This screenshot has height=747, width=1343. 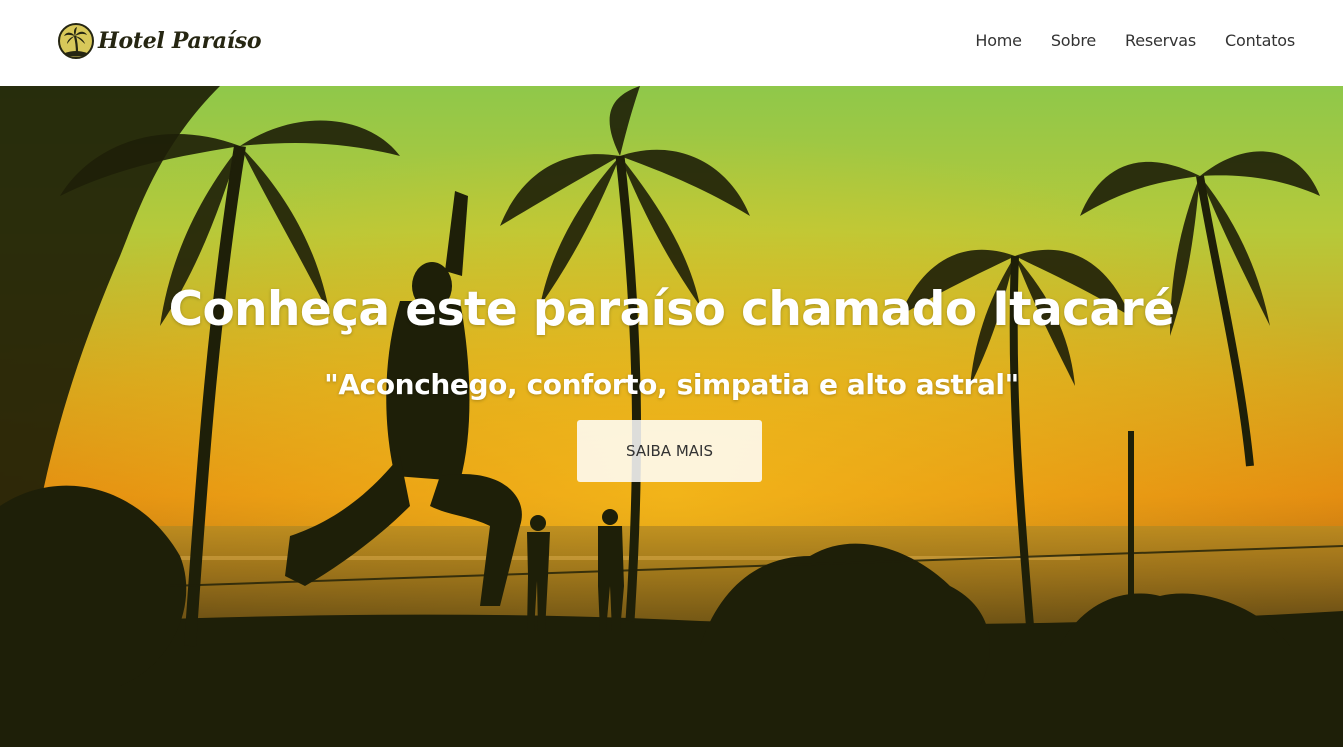 What do you see at coordinates (671, 309) in the screenshot?
I see `hero-title: Conheça este paraíso chamado Itacaré` at bounding box center [671, 309].